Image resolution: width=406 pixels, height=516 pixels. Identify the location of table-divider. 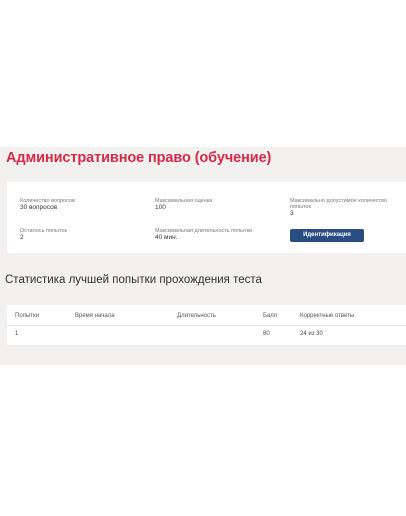
(206, 325).